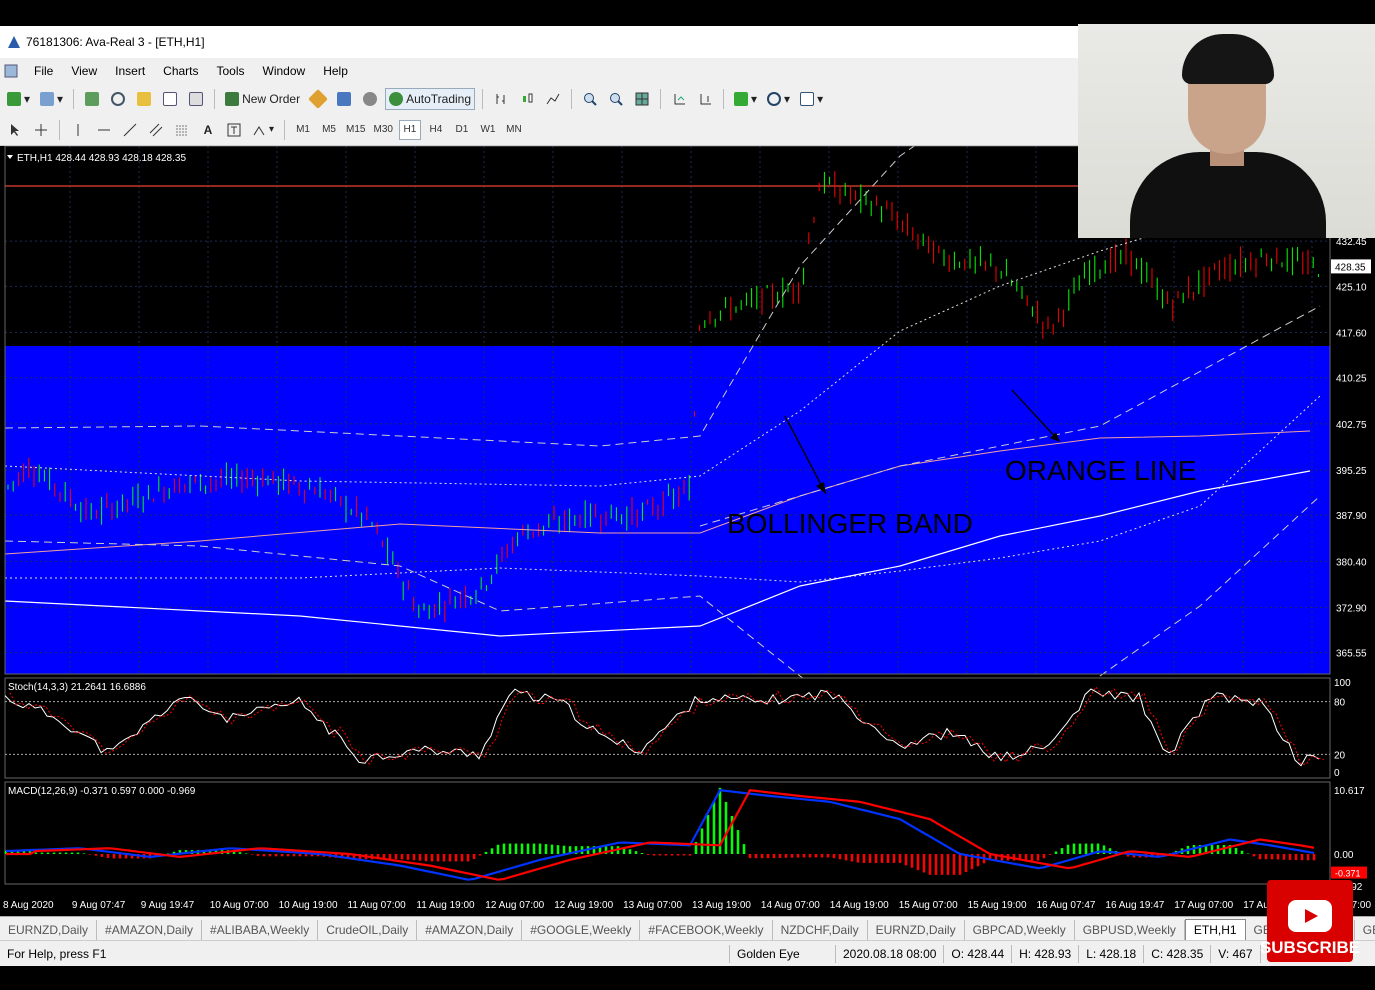 The height and width of the screenshot is (990, 1375). I want to click on zoom-in-icon, so click(590, 99).